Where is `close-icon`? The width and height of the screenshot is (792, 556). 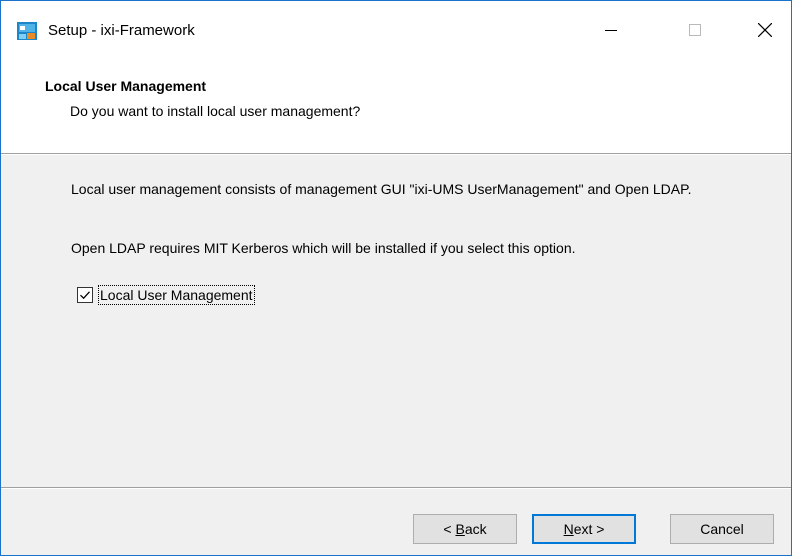
close-icon is located at coordinates (765, 30).